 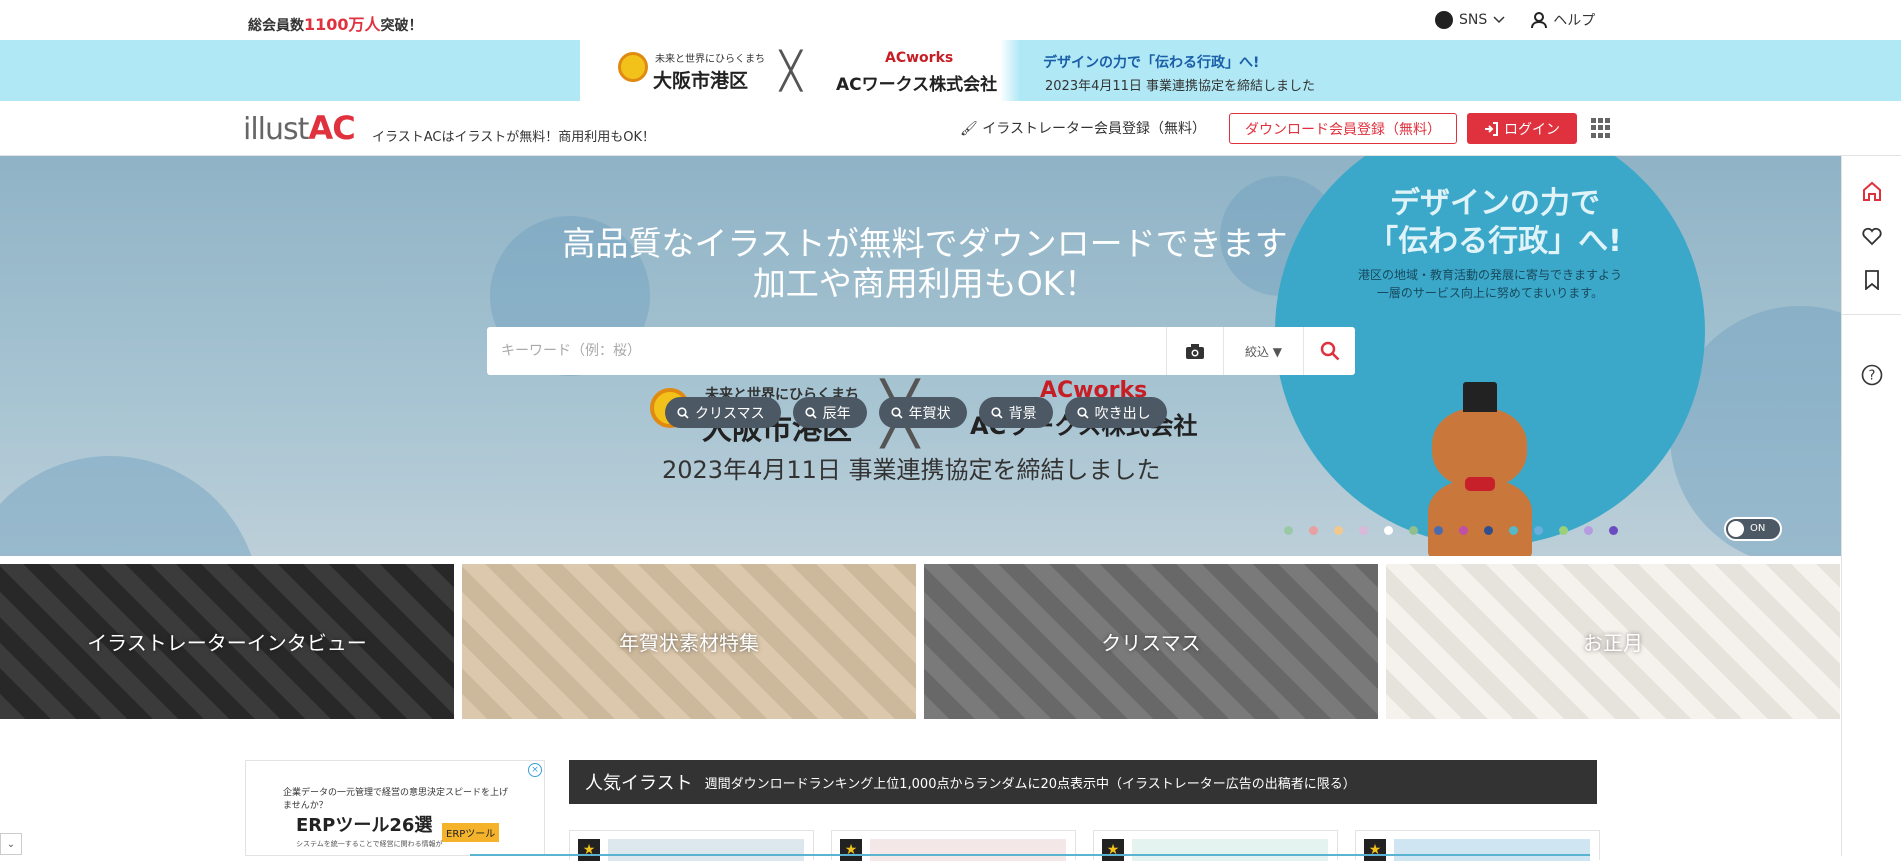 What do you see at coordinates (922, 412) in the screenshot?
I see `search-tag: 年賀状` at bounding box center [922, 412].